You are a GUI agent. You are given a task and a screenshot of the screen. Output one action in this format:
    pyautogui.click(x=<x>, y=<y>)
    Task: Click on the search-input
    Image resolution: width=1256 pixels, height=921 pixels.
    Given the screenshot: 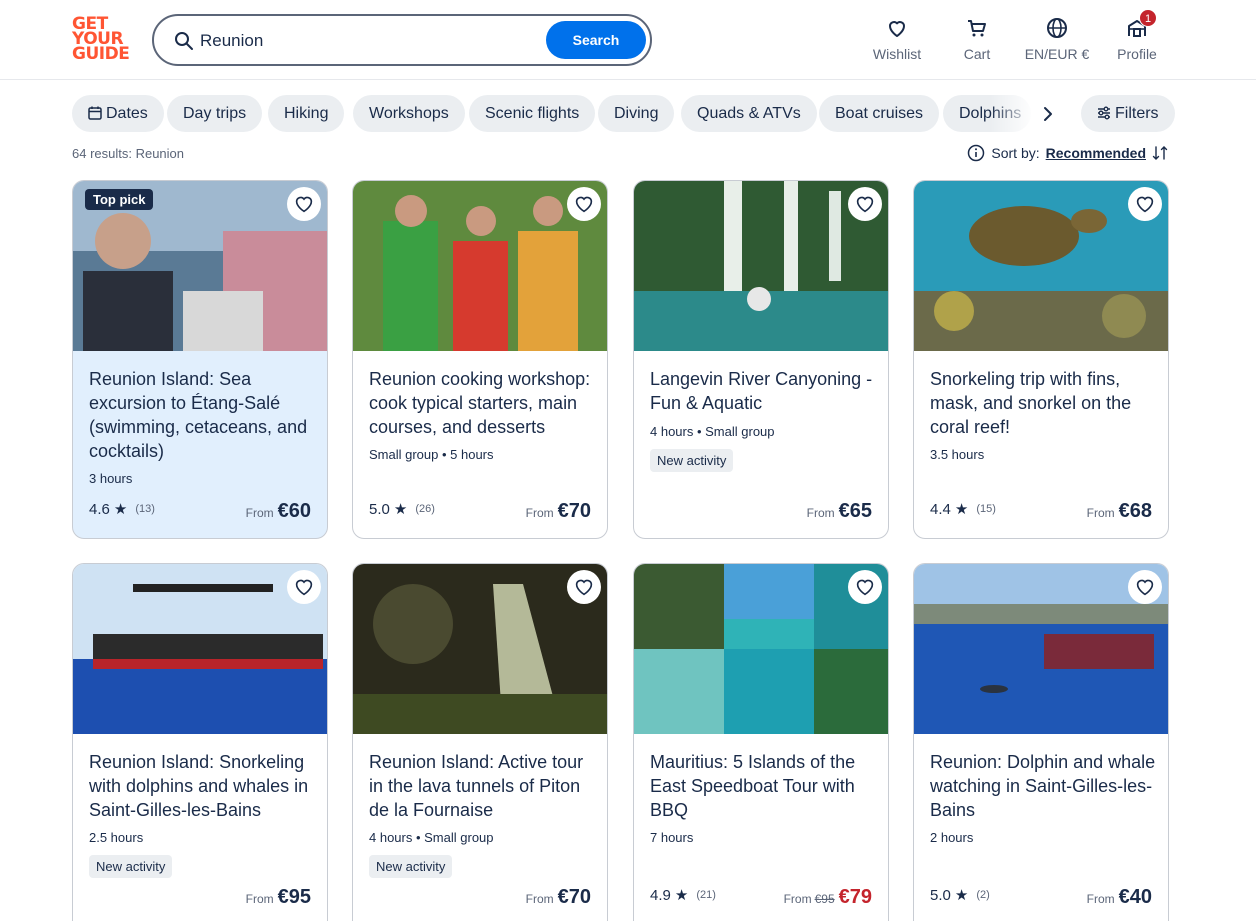 What is the action you would take?
    pyautogui.click(x=370, y=41)
    